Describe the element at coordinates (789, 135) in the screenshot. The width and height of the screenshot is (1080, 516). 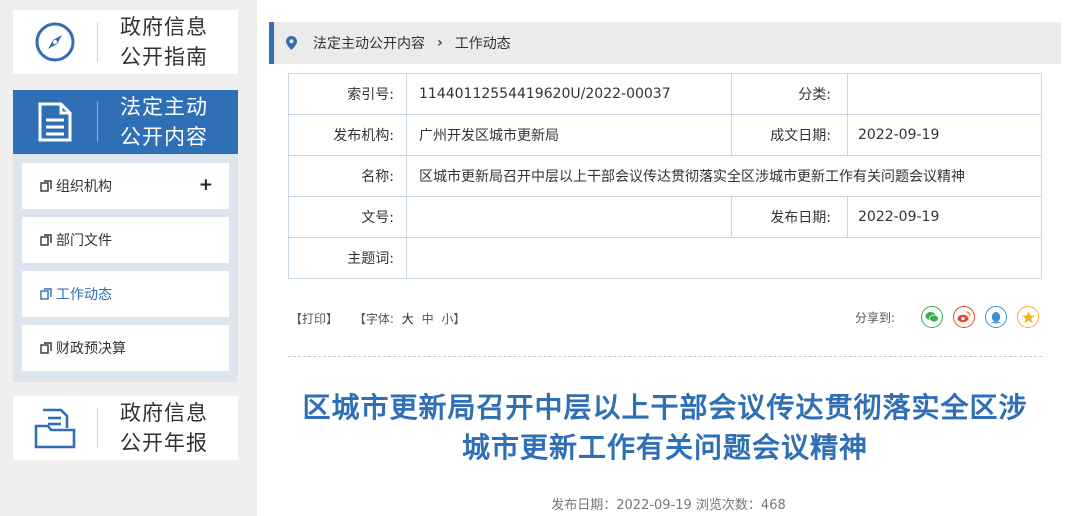
I see `doc-date-label: 成文日期:` at that location.